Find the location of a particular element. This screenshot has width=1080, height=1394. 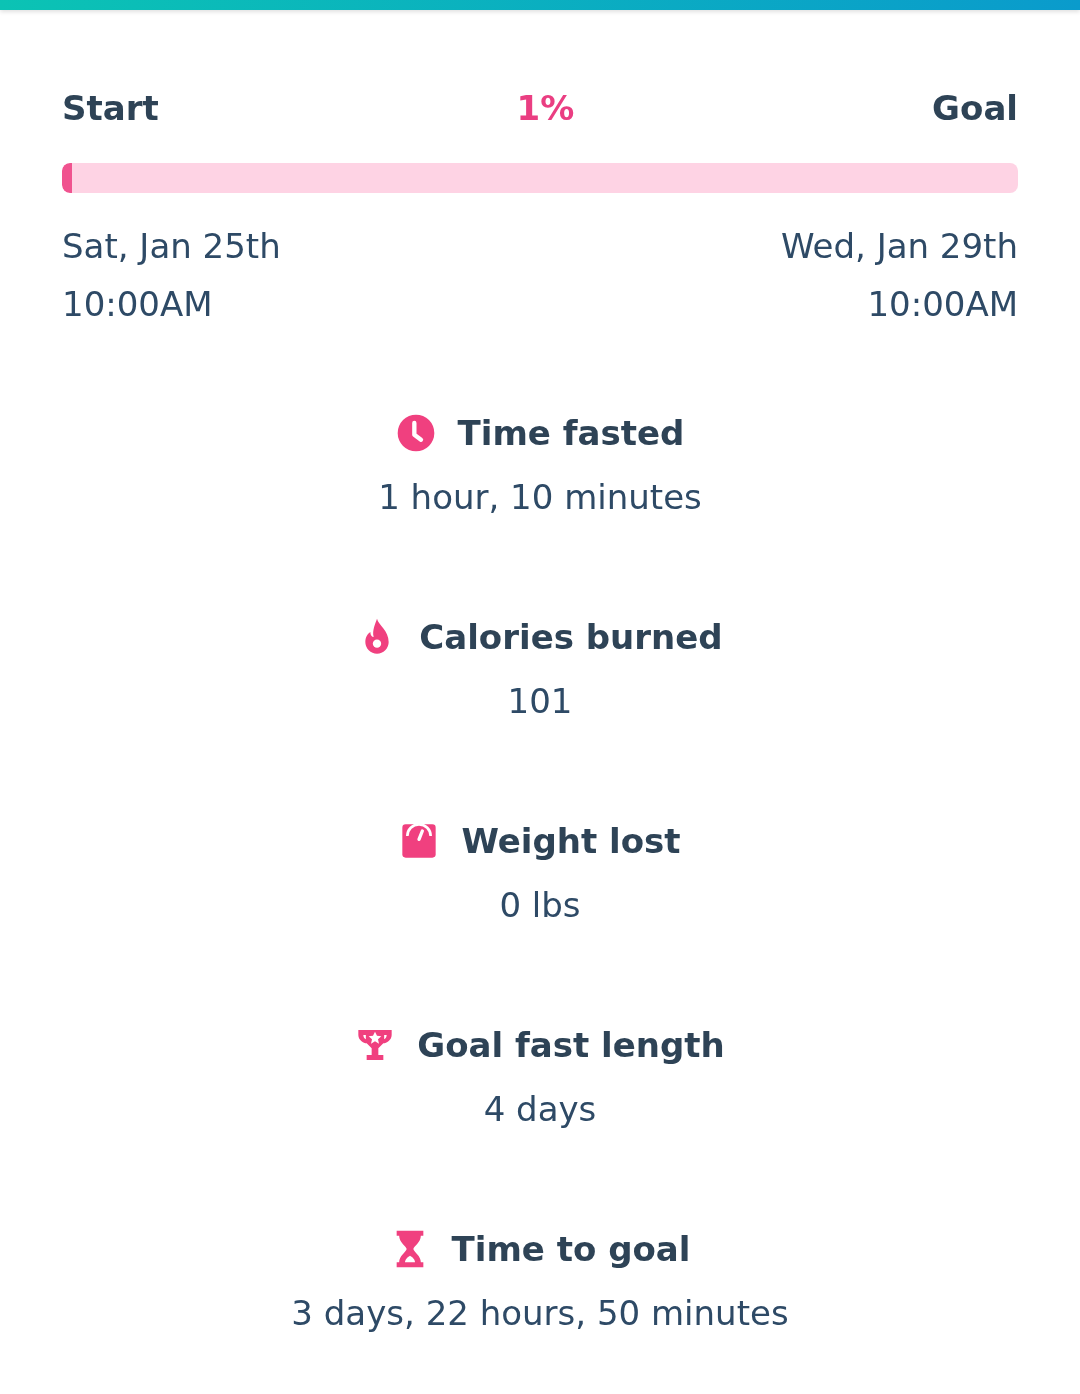

start-date: Sat, Jan 25th is located at coordinates (171, 246).